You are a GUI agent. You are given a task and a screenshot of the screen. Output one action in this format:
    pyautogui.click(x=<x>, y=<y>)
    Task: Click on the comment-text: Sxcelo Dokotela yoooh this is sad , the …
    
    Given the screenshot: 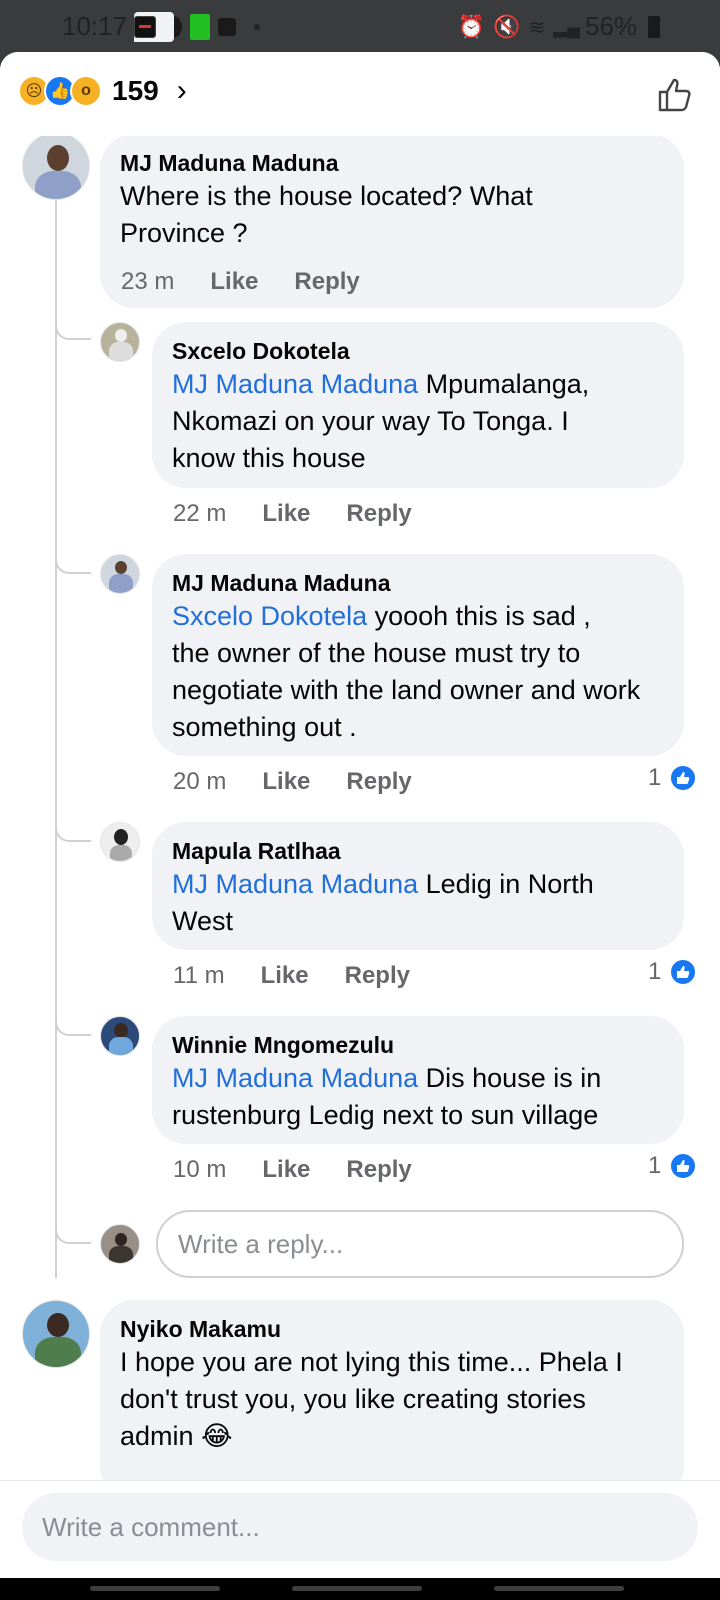 What is the action you would take?
    pyautogui.click(x=406, y=671)
    